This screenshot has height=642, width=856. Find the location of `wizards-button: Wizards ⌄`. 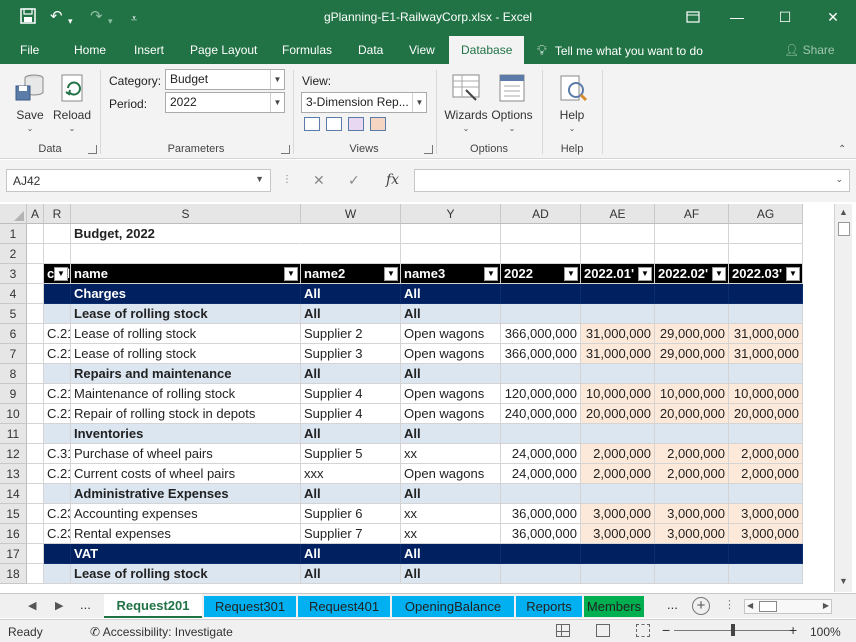

wizards-button: Wizards ⌄ is located at coordinates (466, 102).